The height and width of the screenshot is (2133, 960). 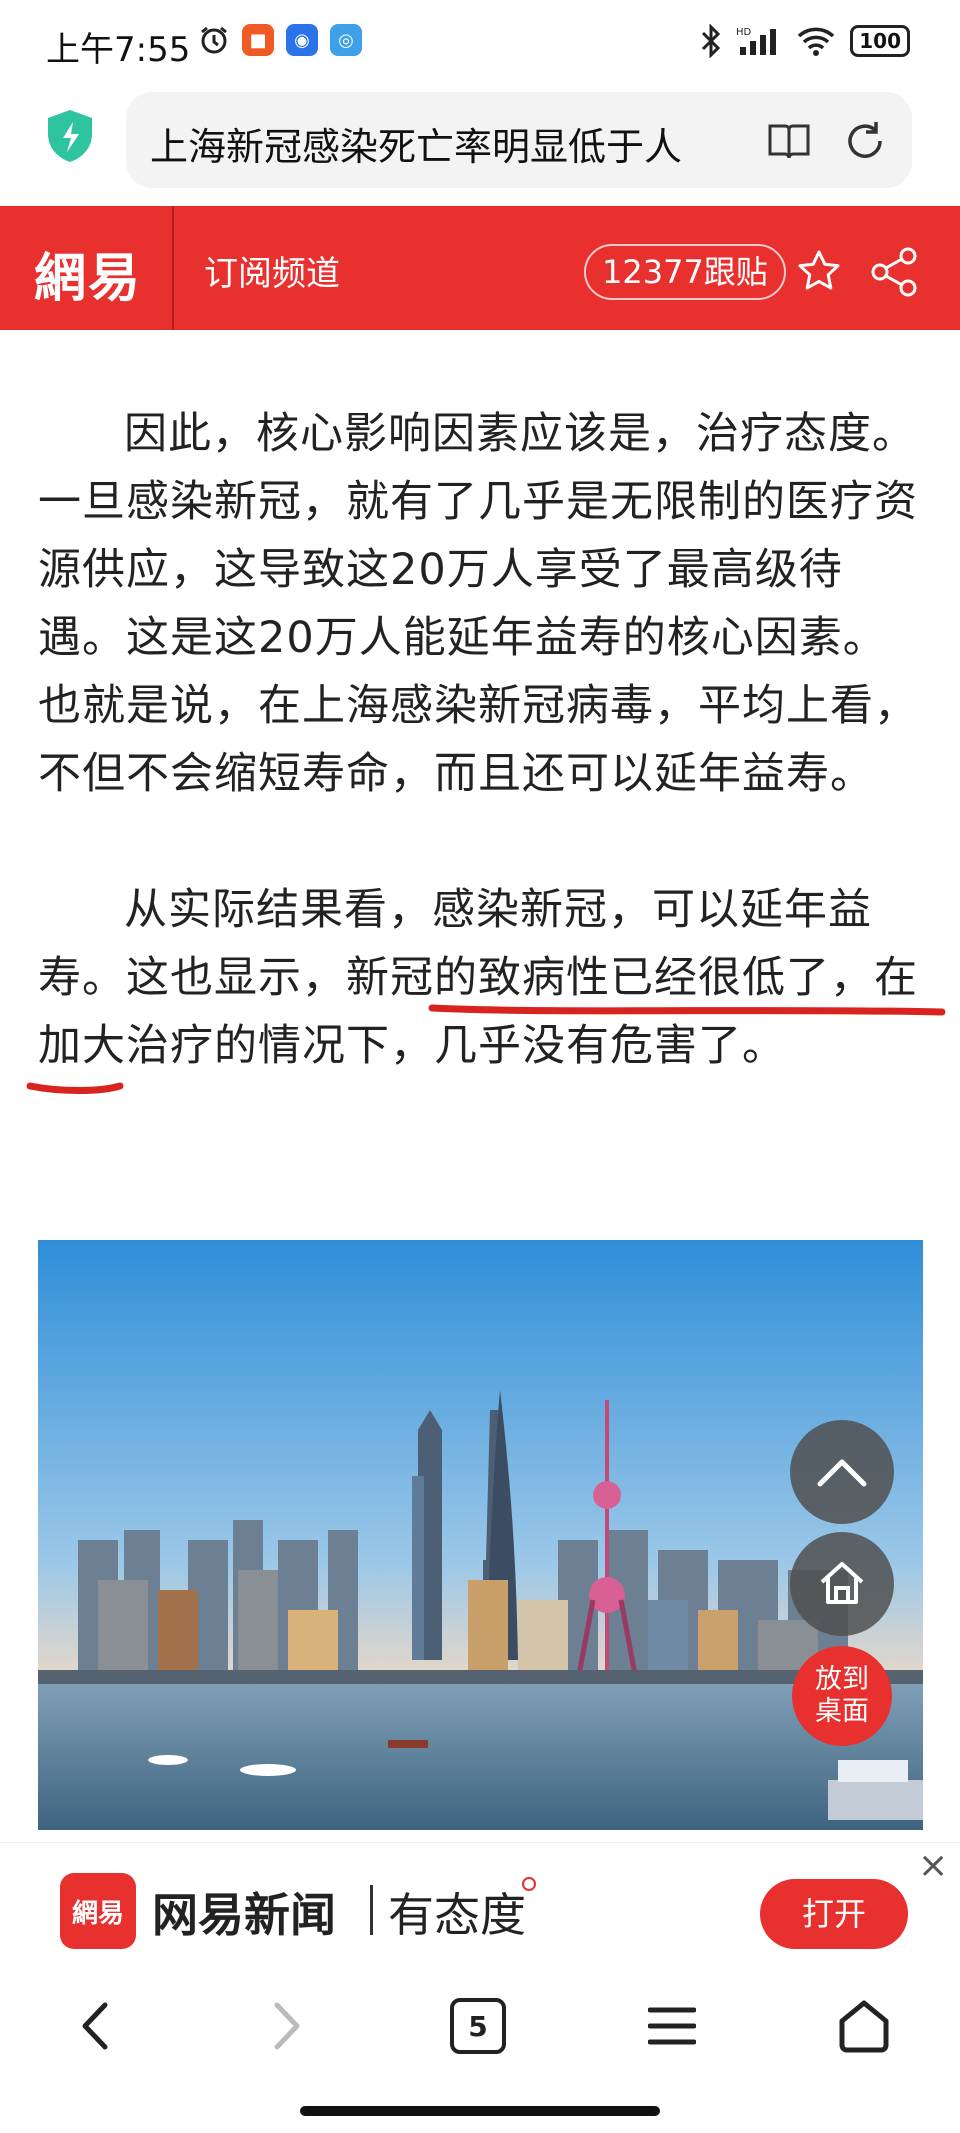 I want to click on browser-address-bar: 上海新冠感染死亡率明显低于人, so click(x=480, y=135).